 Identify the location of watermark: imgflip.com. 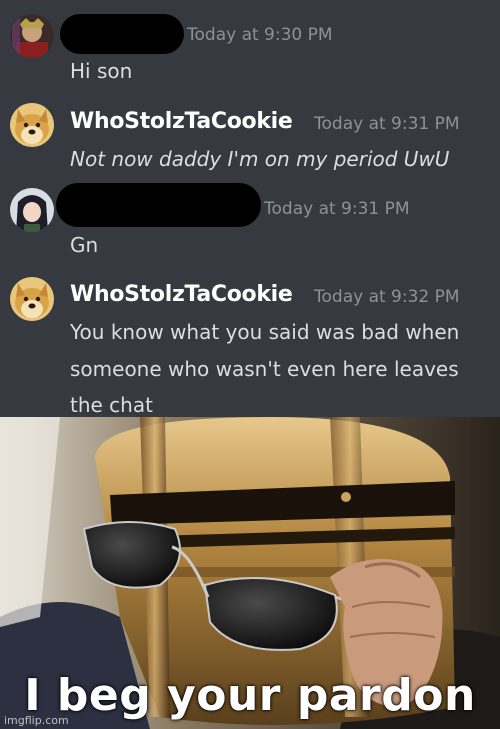
(36, 720).